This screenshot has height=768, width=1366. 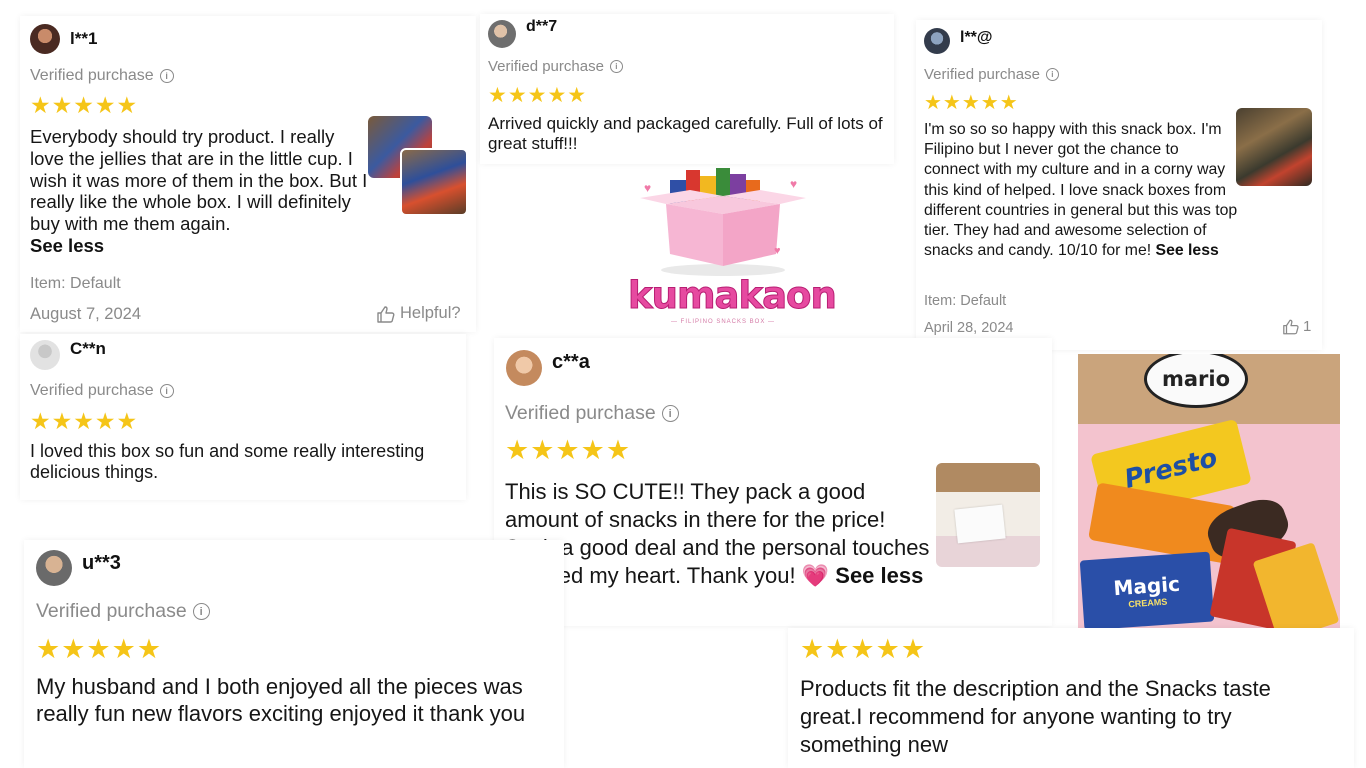 I want to click on snack-label: Presto, so click(x=1171, y=469).